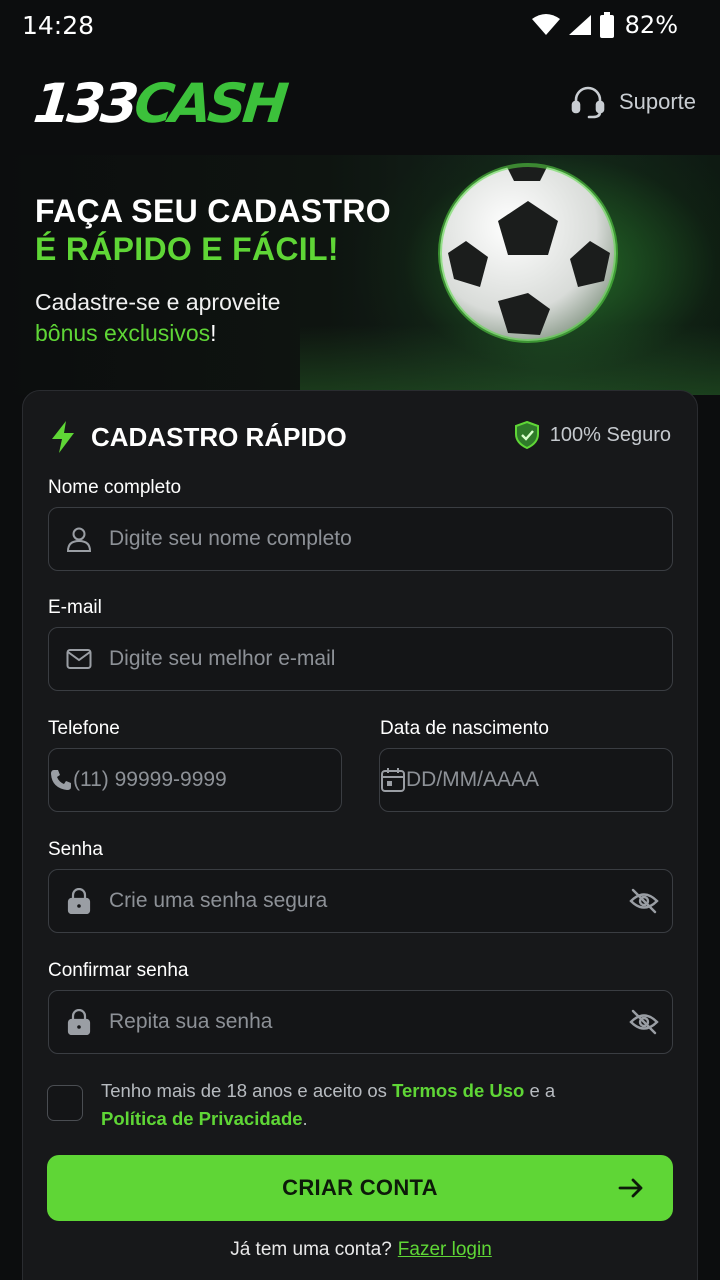 This screenshot has width=720, height=1280. Describe the element at coordinates (63, 437) in the screenshot. I see `lightning-icon` at that location.